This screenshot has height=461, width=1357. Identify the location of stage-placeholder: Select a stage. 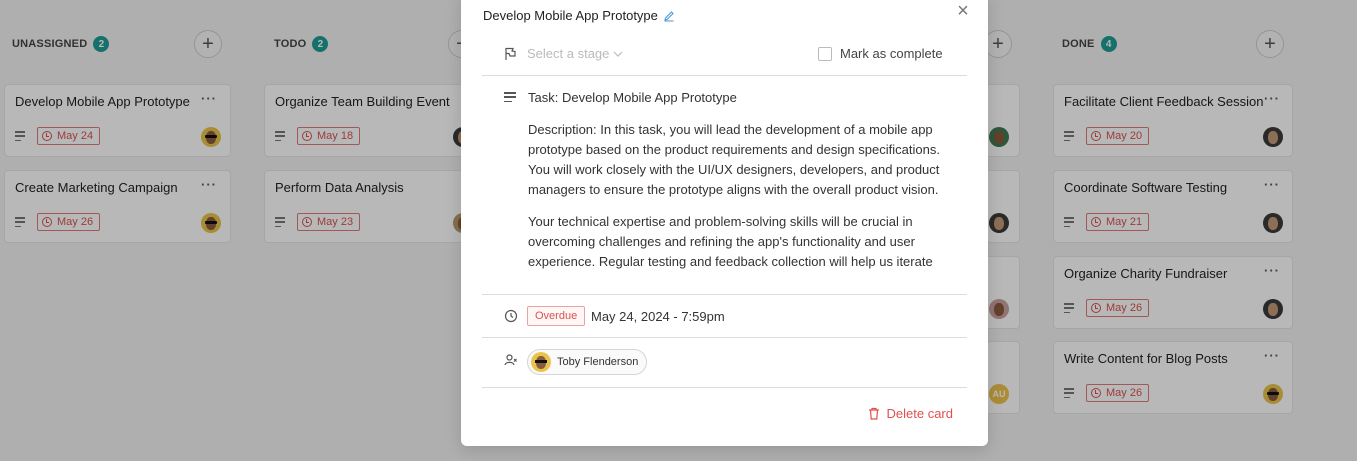
(568, 53).